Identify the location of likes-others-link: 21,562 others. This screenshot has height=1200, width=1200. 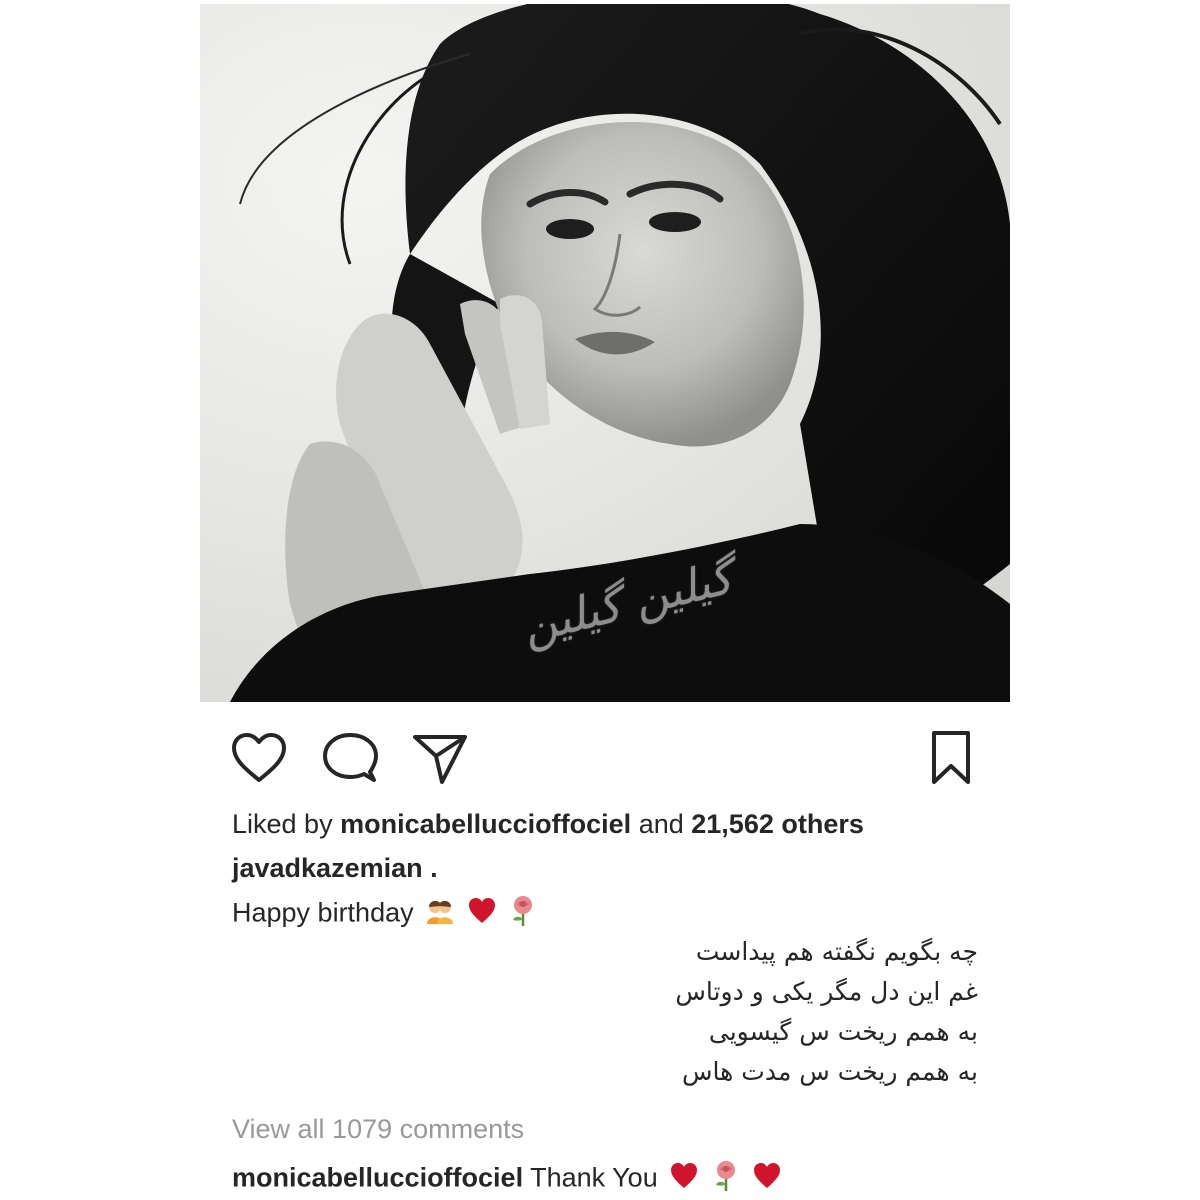
(777, 824).